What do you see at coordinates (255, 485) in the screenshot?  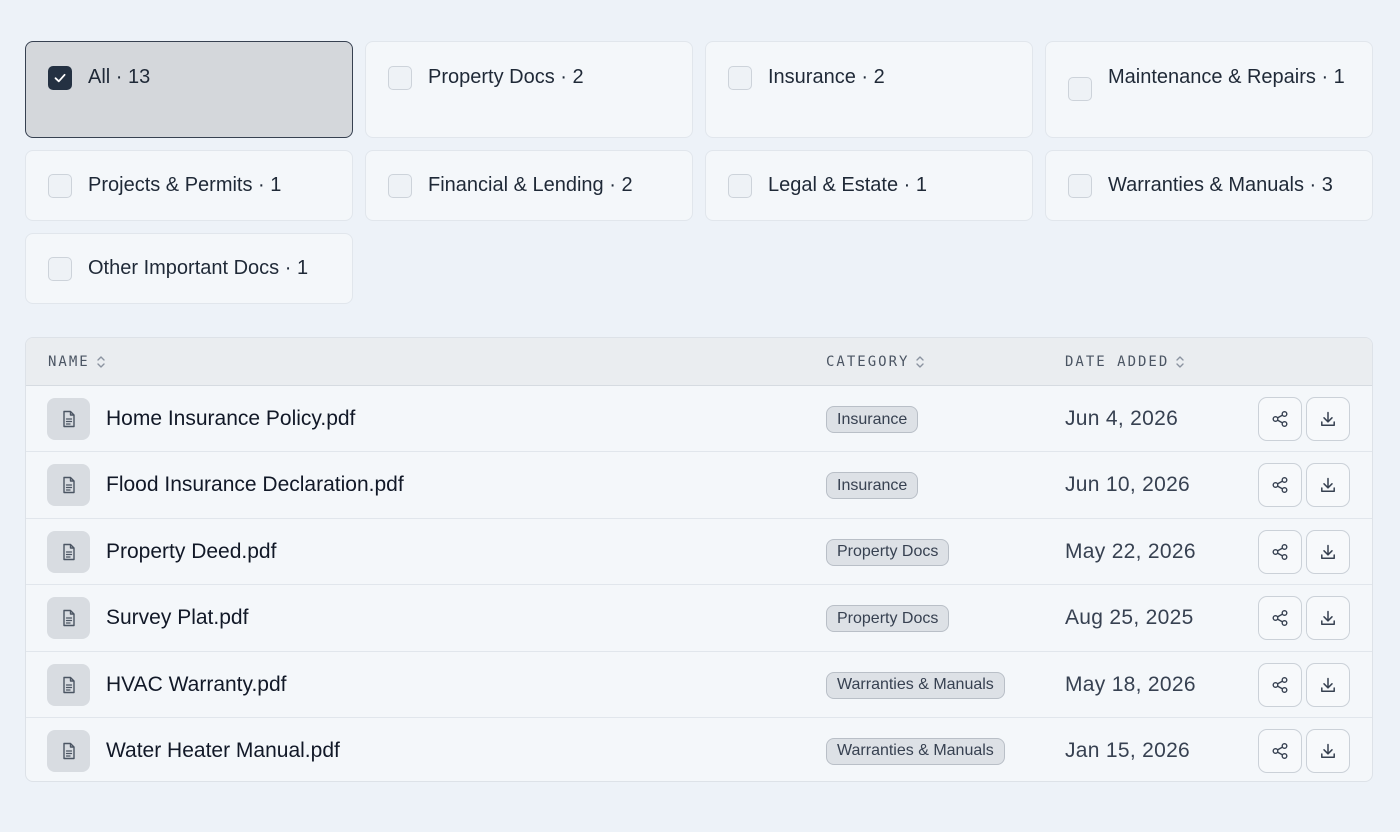 I see `file-name: Flood Insurance Declaration.pdf` at bounding box center [255, 485].